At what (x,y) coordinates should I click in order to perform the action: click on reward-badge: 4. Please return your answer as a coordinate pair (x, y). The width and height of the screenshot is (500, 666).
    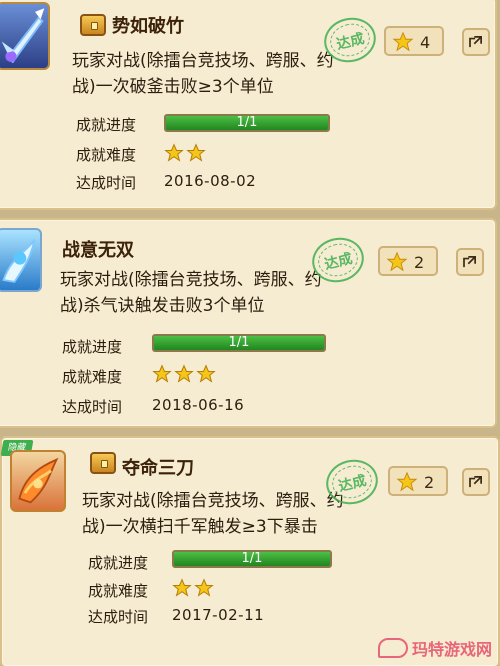
    Looking at the image, I should click on (414, 41).